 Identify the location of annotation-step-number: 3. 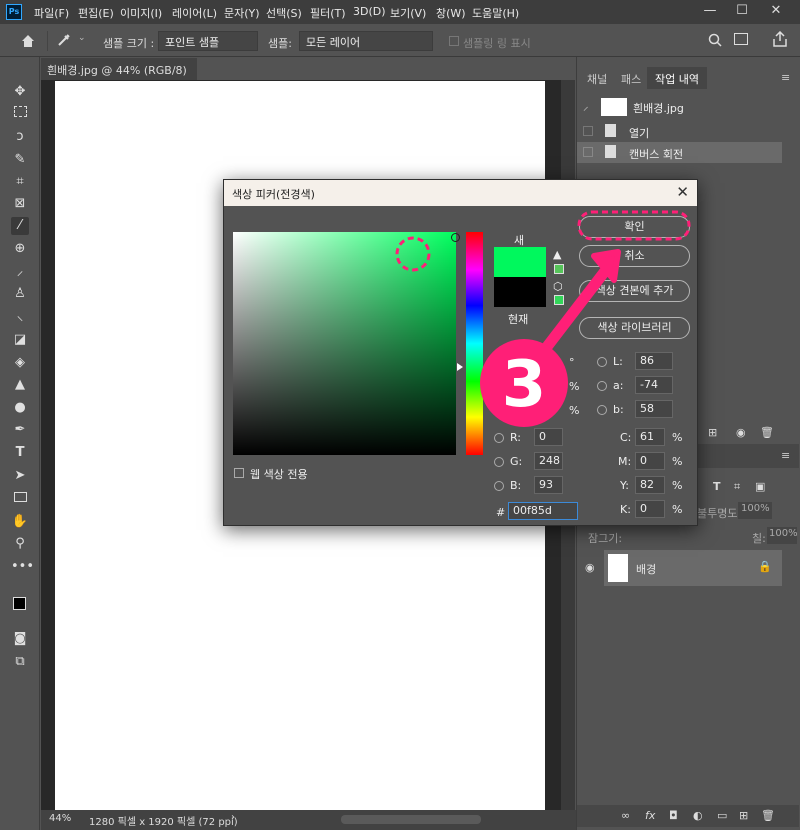
(524, 385).